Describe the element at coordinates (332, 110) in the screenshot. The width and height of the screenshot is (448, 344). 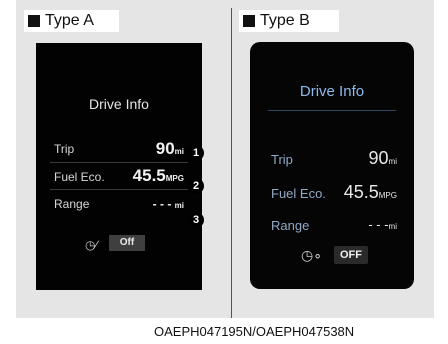
I see `title-underline` at that location.